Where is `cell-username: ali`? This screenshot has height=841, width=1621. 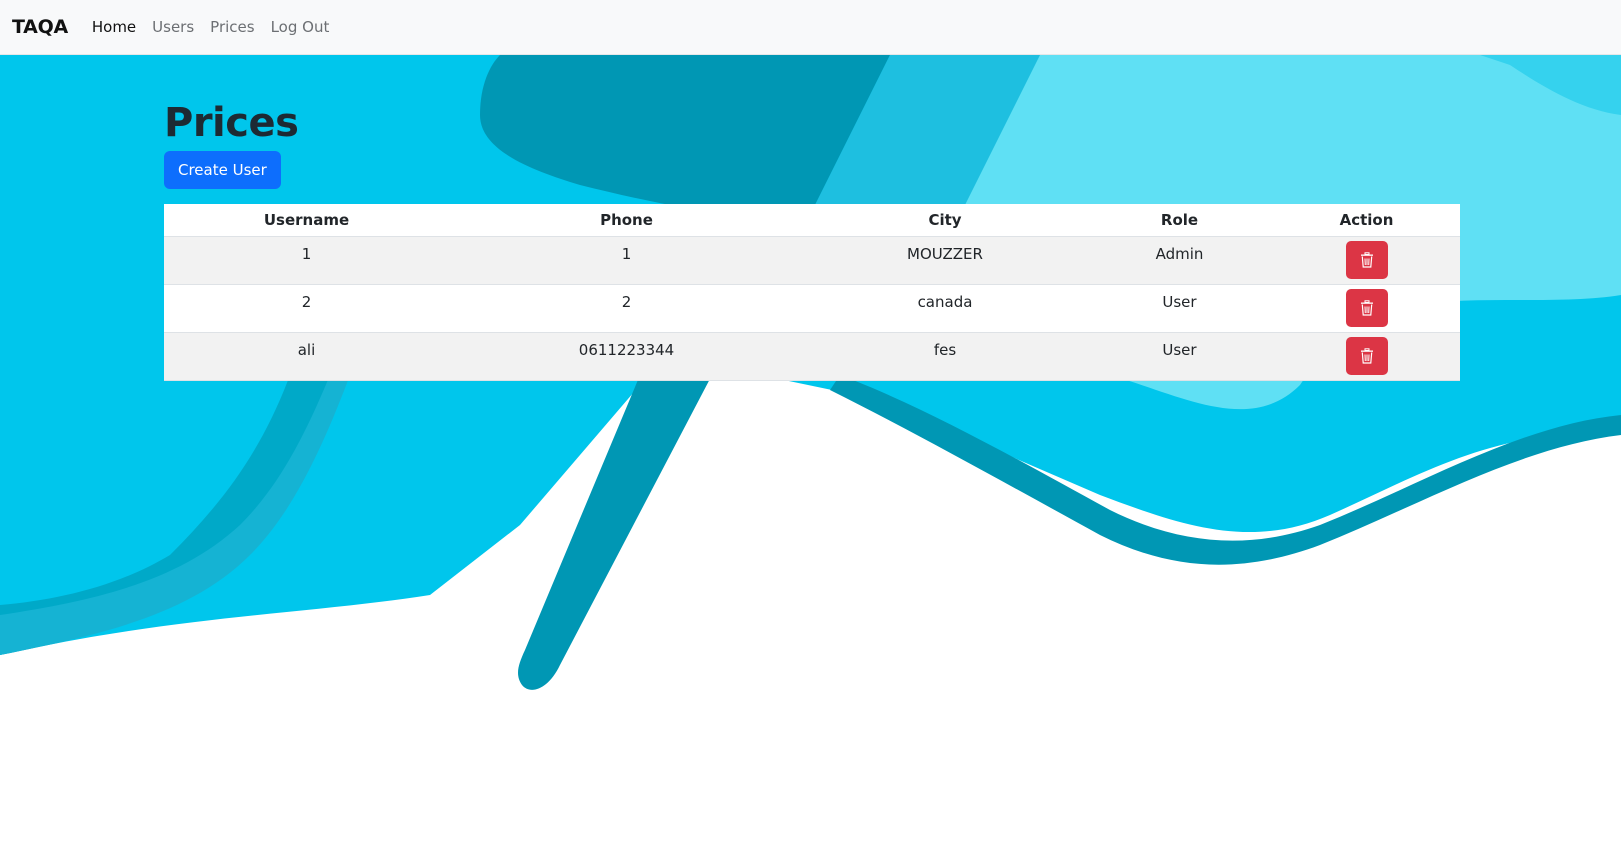
cell-username: ali is located at coordinates (306, 356).